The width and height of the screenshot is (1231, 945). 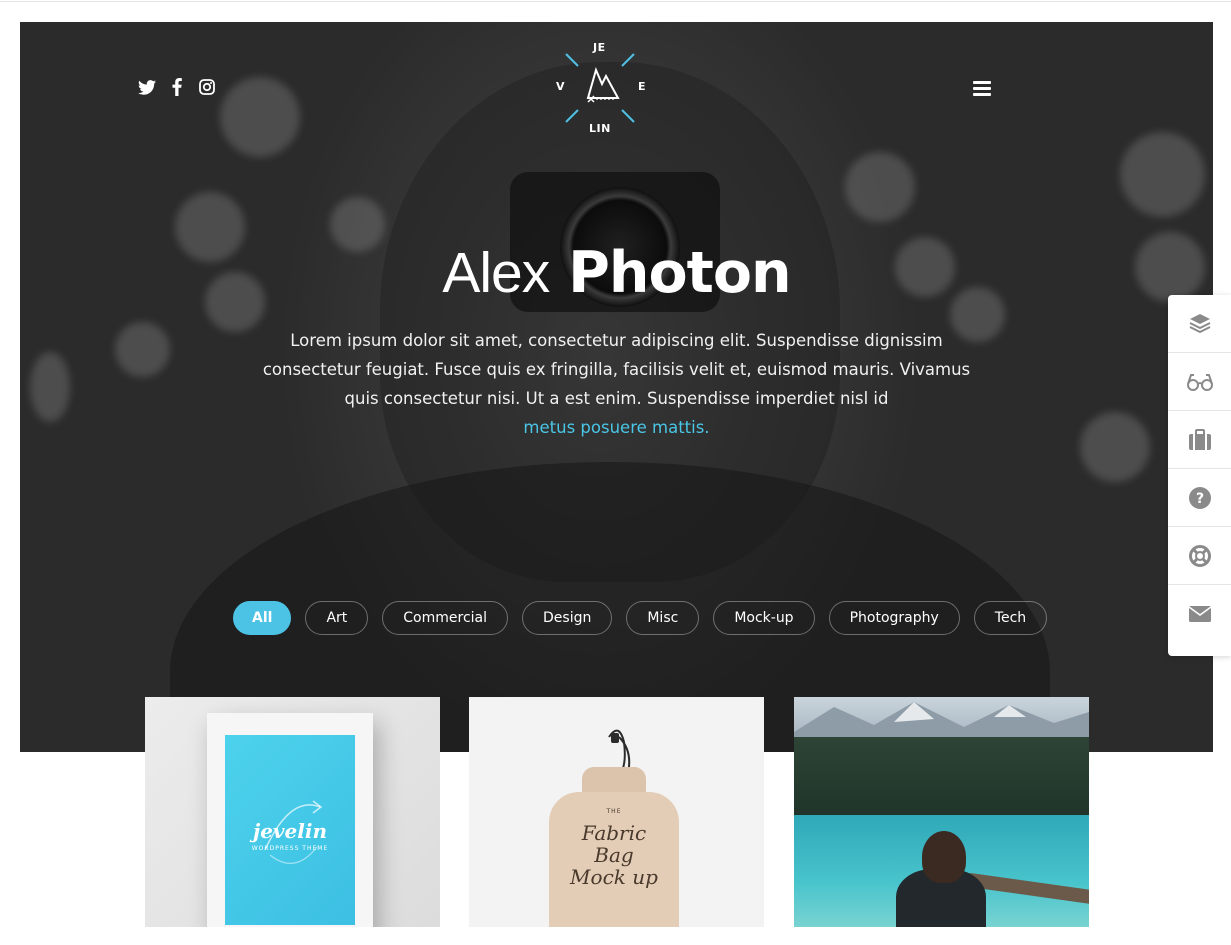 What do you see at coordinates (445, 618) in the screenshot?
I see `filter-commercial: Commercial` at bounding box center [445, 618].